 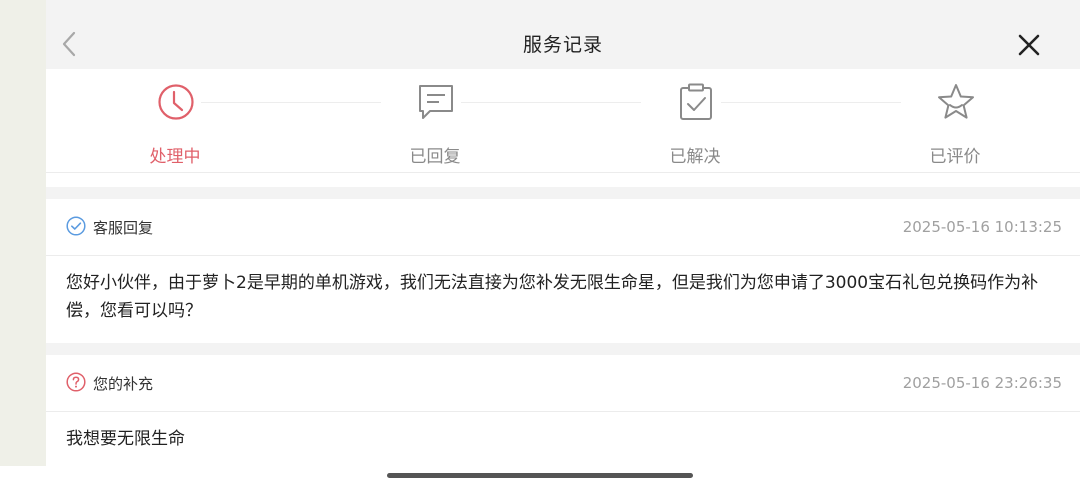 I want to click on left-background-strip, so click(x=23, y=233).